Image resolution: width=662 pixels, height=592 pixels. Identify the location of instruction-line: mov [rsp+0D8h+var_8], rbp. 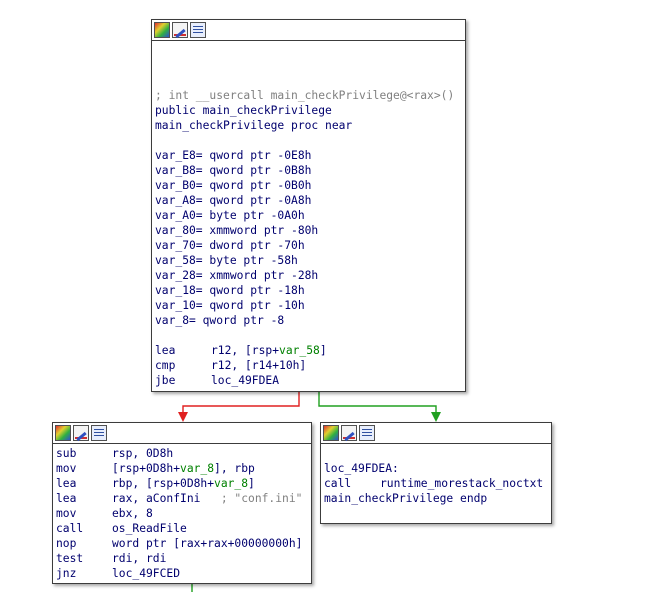
(183, 468).